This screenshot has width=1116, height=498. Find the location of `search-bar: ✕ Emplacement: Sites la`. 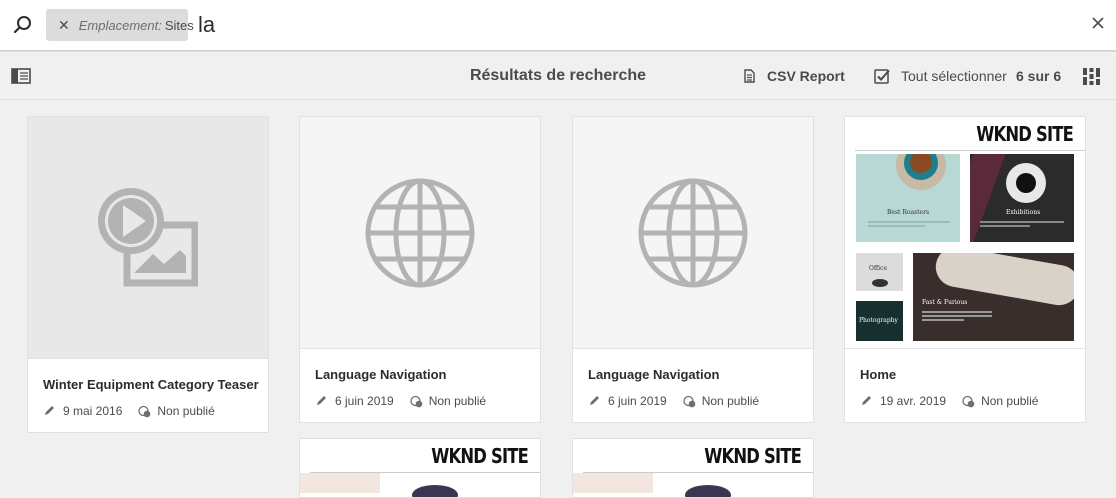

search-bar: ✕ Emplacement: Sites la is located at coordinates (558, 25).